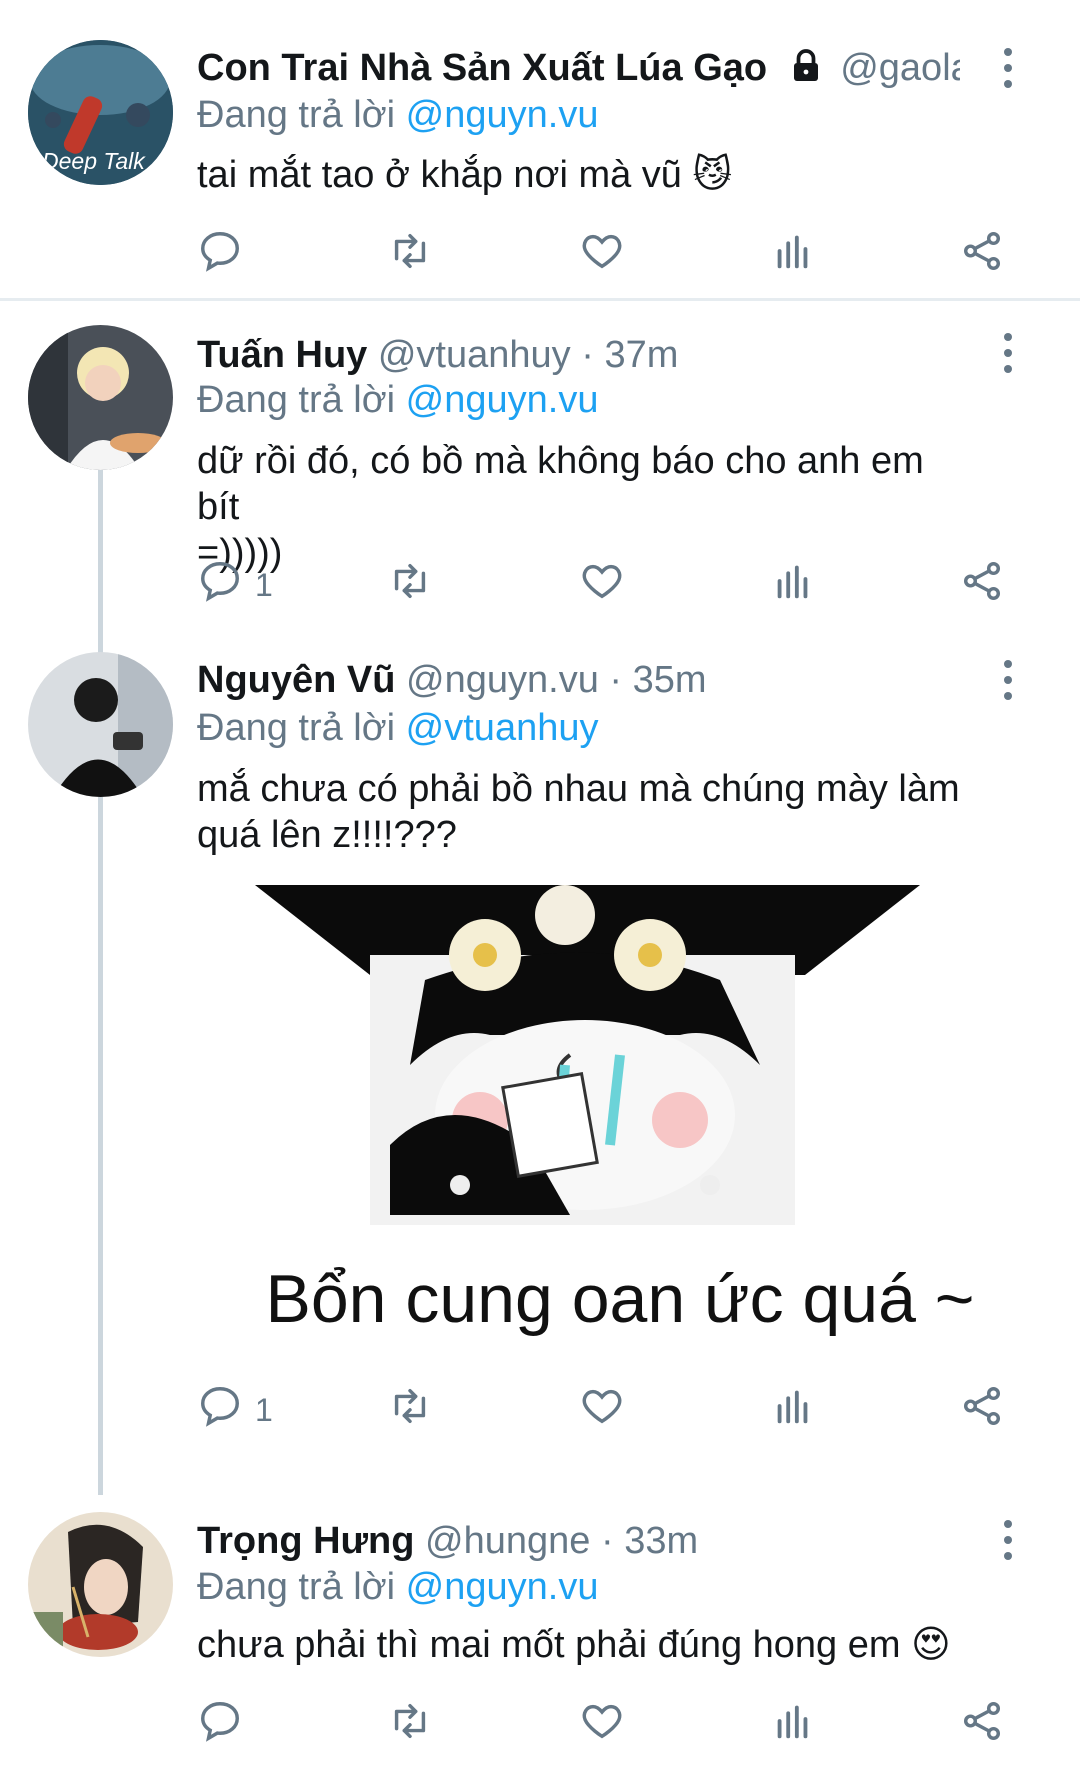  I want to click on avatar-label: Deep Talk, so click(93, 161).